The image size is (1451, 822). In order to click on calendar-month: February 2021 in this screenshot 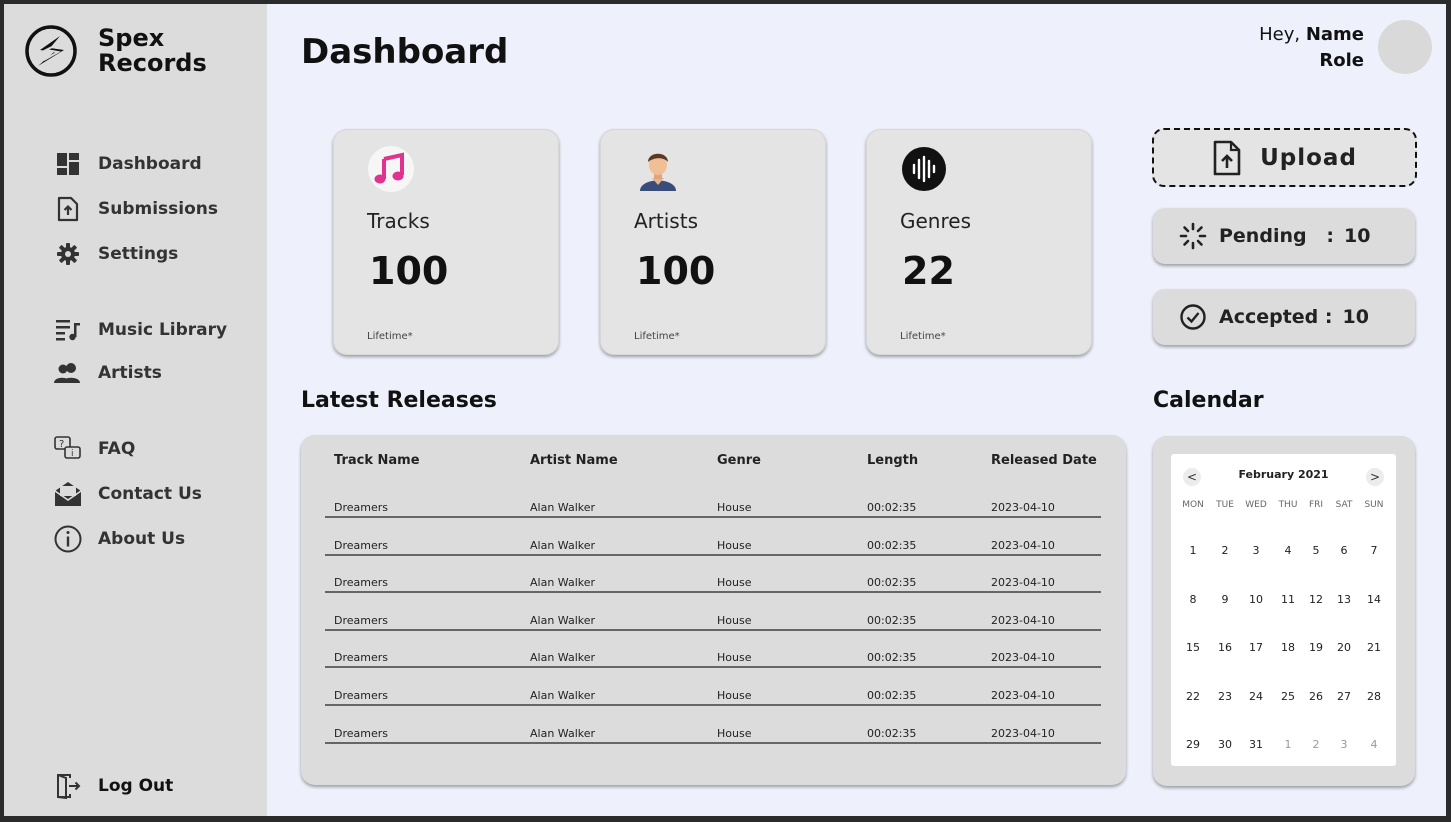, I will do `click(1283, 474)`.